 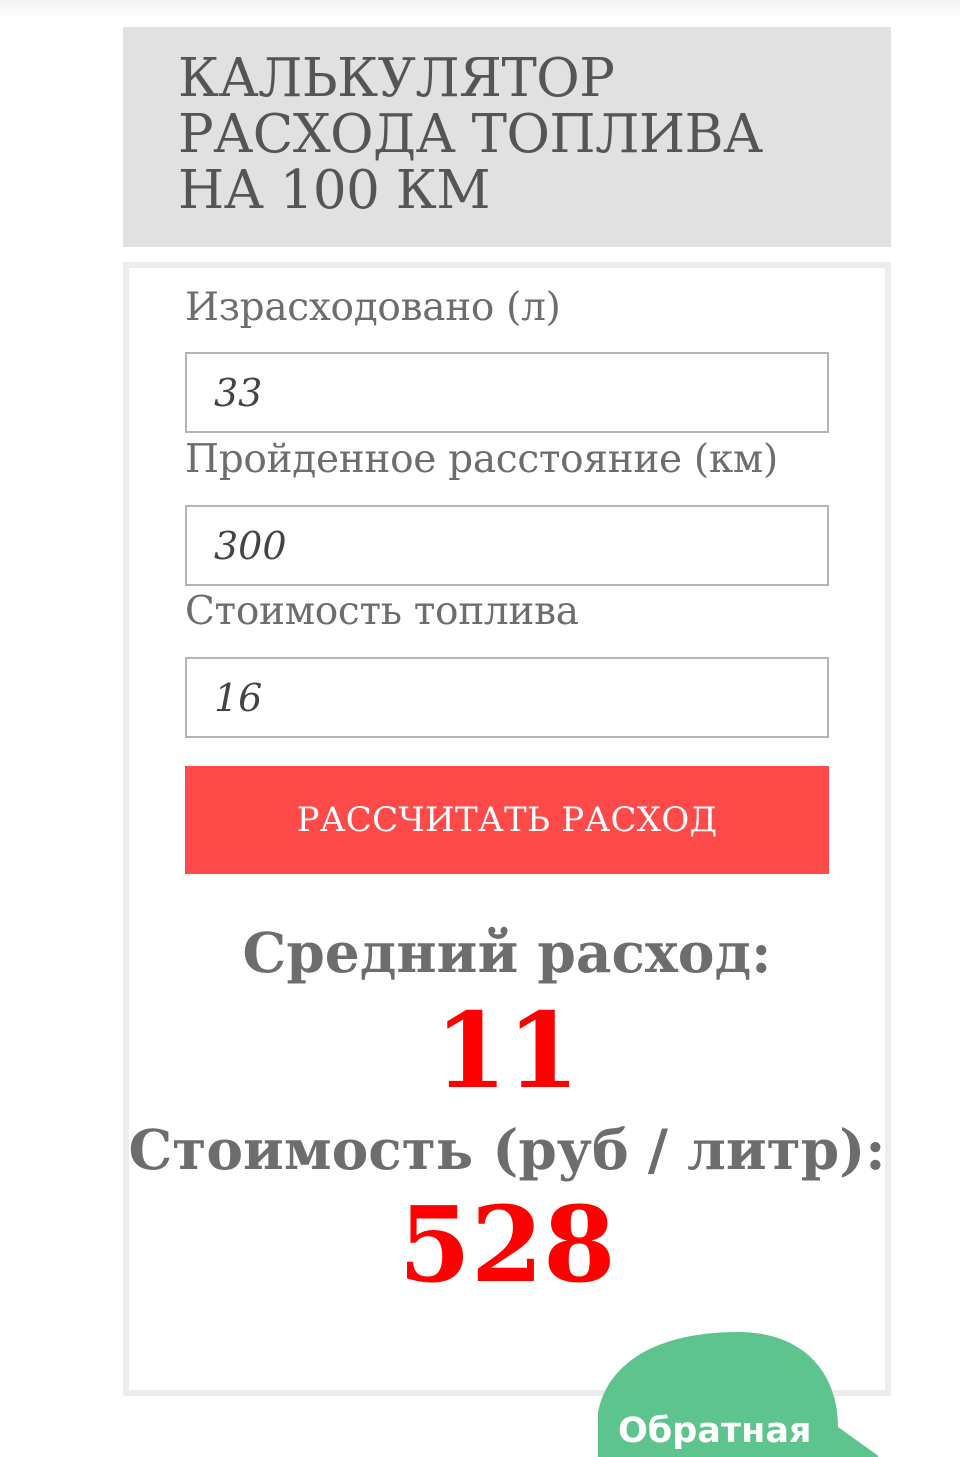 What do you see at coordinates (382, 611) in the screenshot?
I see `fuel-cost-label: Стоимость топлива` at bounding box center [382, 611].